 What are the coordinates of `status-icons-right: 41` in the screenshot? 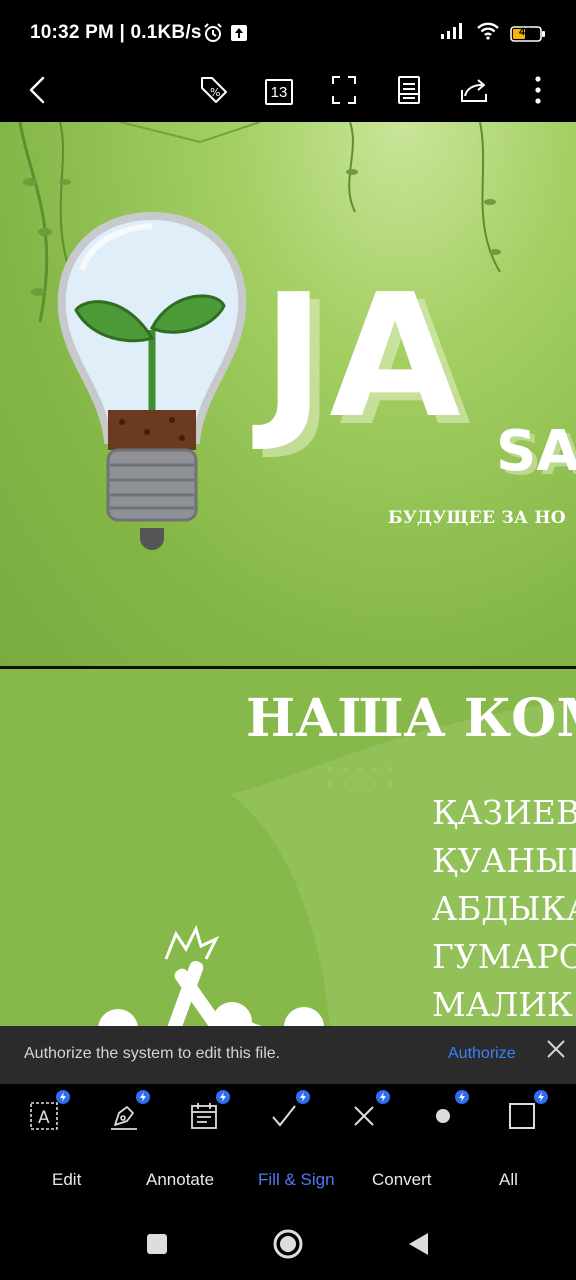 It's located at (493, 33).